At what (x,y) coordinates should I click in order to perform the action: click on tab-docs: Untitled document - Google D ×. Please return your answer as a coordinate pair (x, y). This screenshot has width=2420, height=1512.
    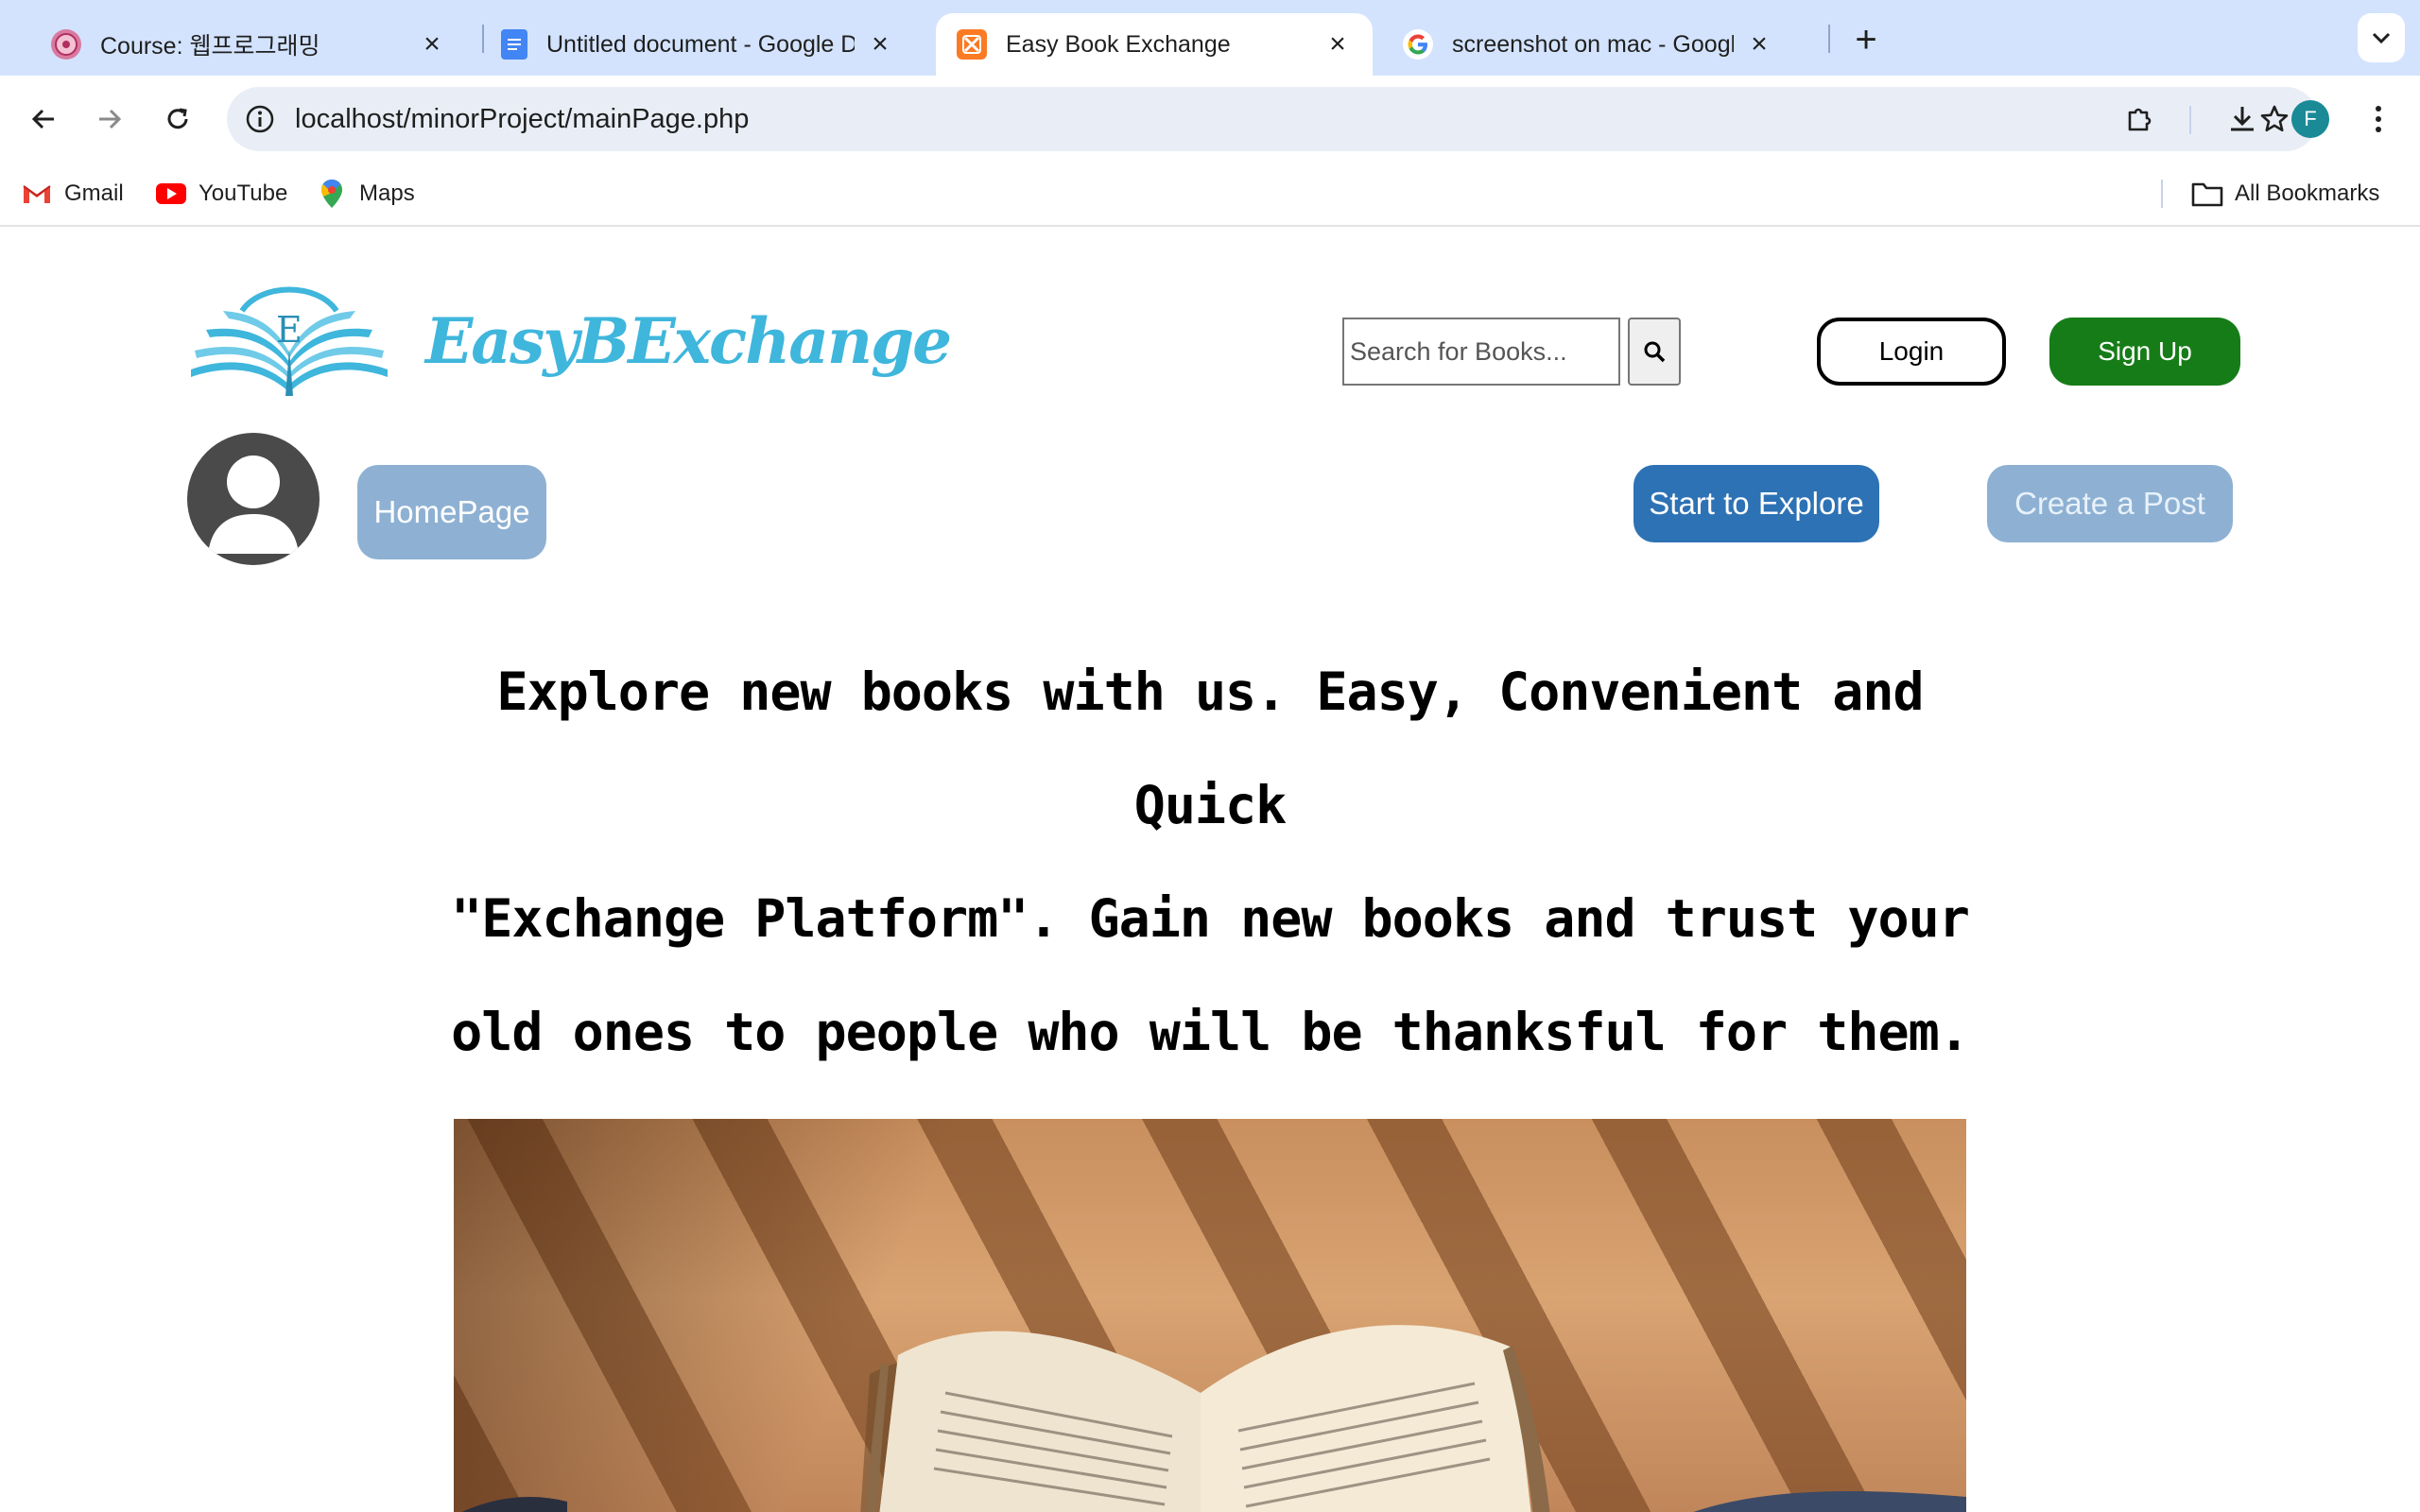
    Looking at the image, I should click on (697, 44).